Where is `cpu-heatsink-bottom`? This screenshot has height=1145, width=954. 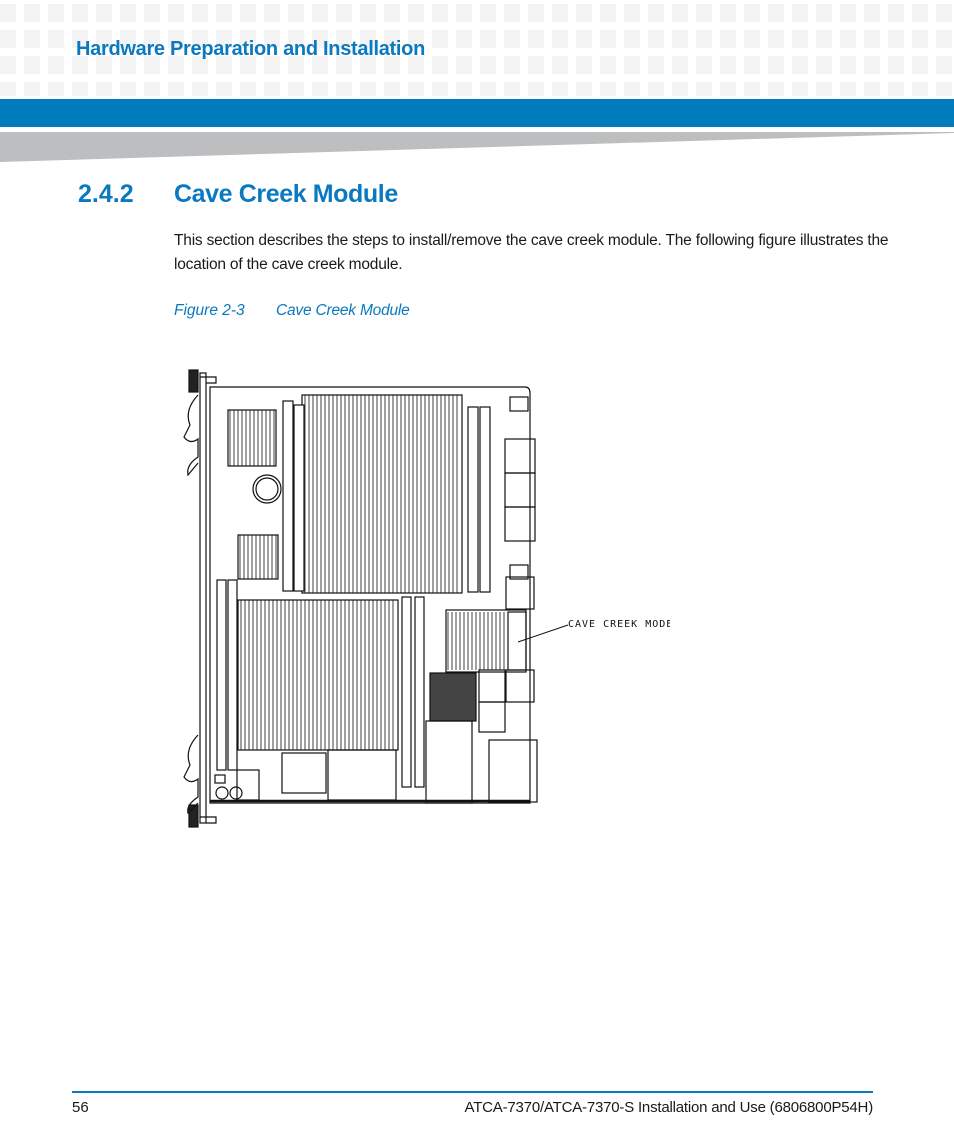
cpu-heatsink-bottom is located at coordinates (318, 675).